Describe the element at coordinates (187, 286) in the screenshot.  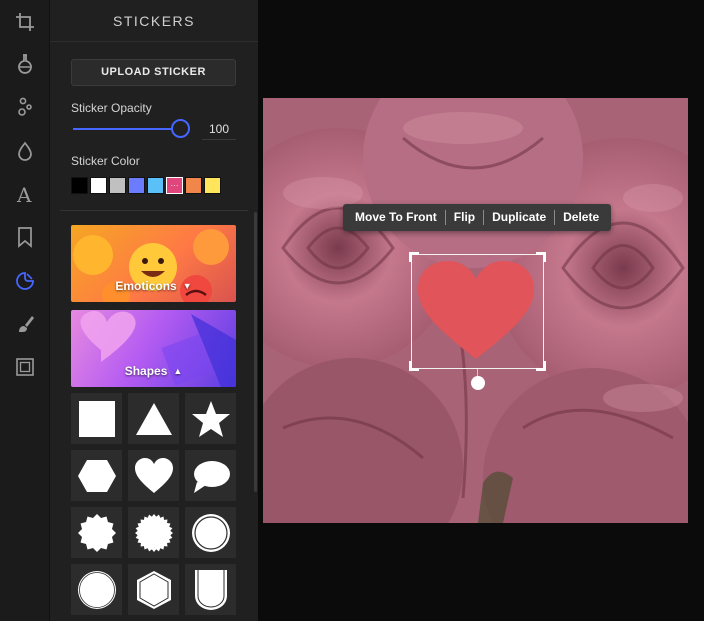
I see `chevron-down-icon: ▼` at that location.